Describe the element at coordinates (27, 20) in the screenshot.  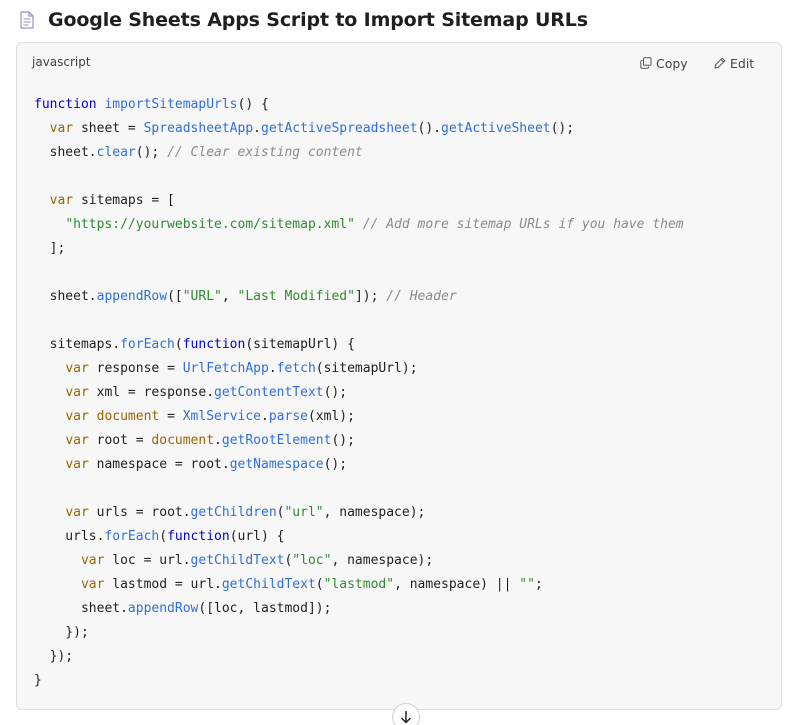
I see `document-icon` at that location.